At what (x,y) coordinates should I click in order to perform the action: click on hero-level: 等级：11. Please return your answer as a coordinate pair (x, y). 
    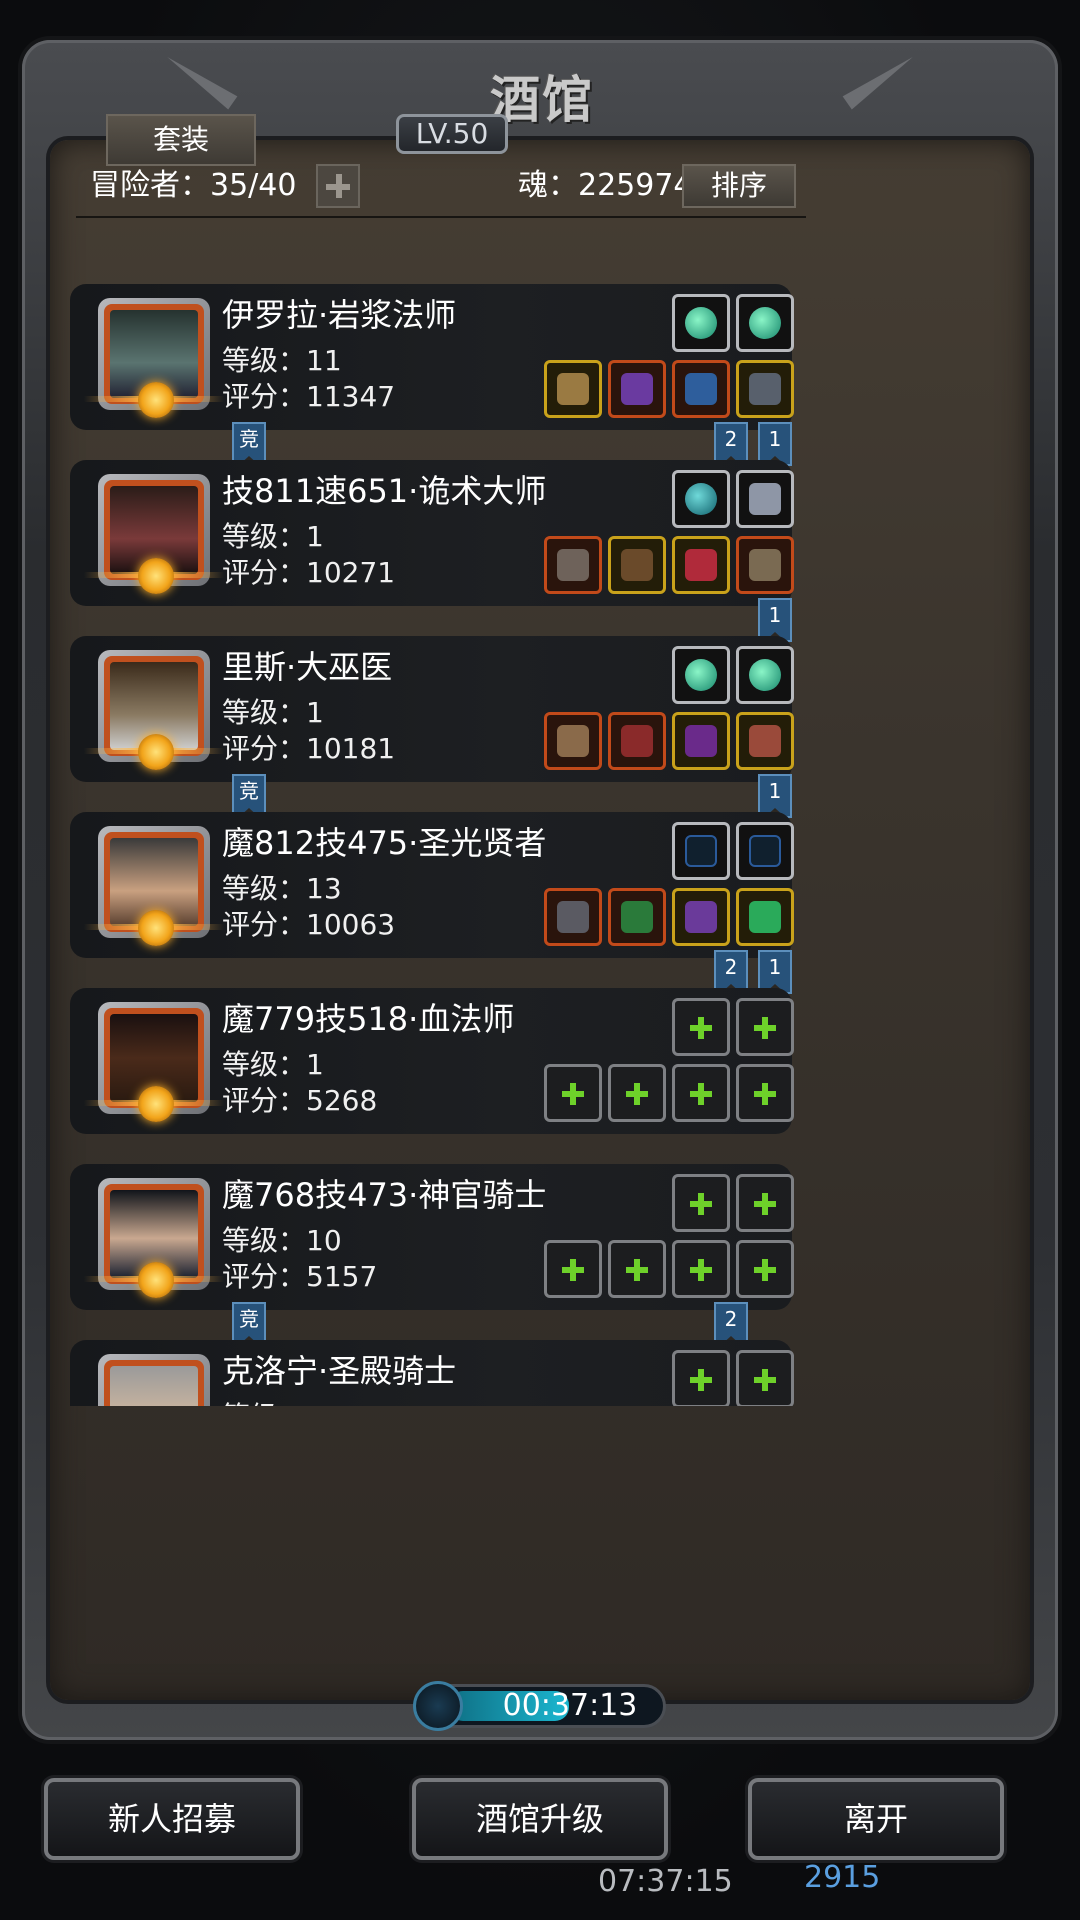
    Looking at the image, I should click on (282, 360).